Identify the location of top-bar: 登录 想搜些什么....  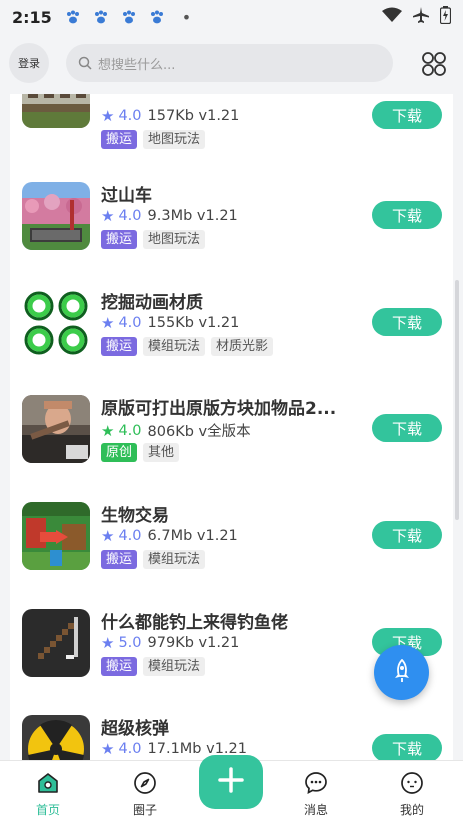
(231, 63).